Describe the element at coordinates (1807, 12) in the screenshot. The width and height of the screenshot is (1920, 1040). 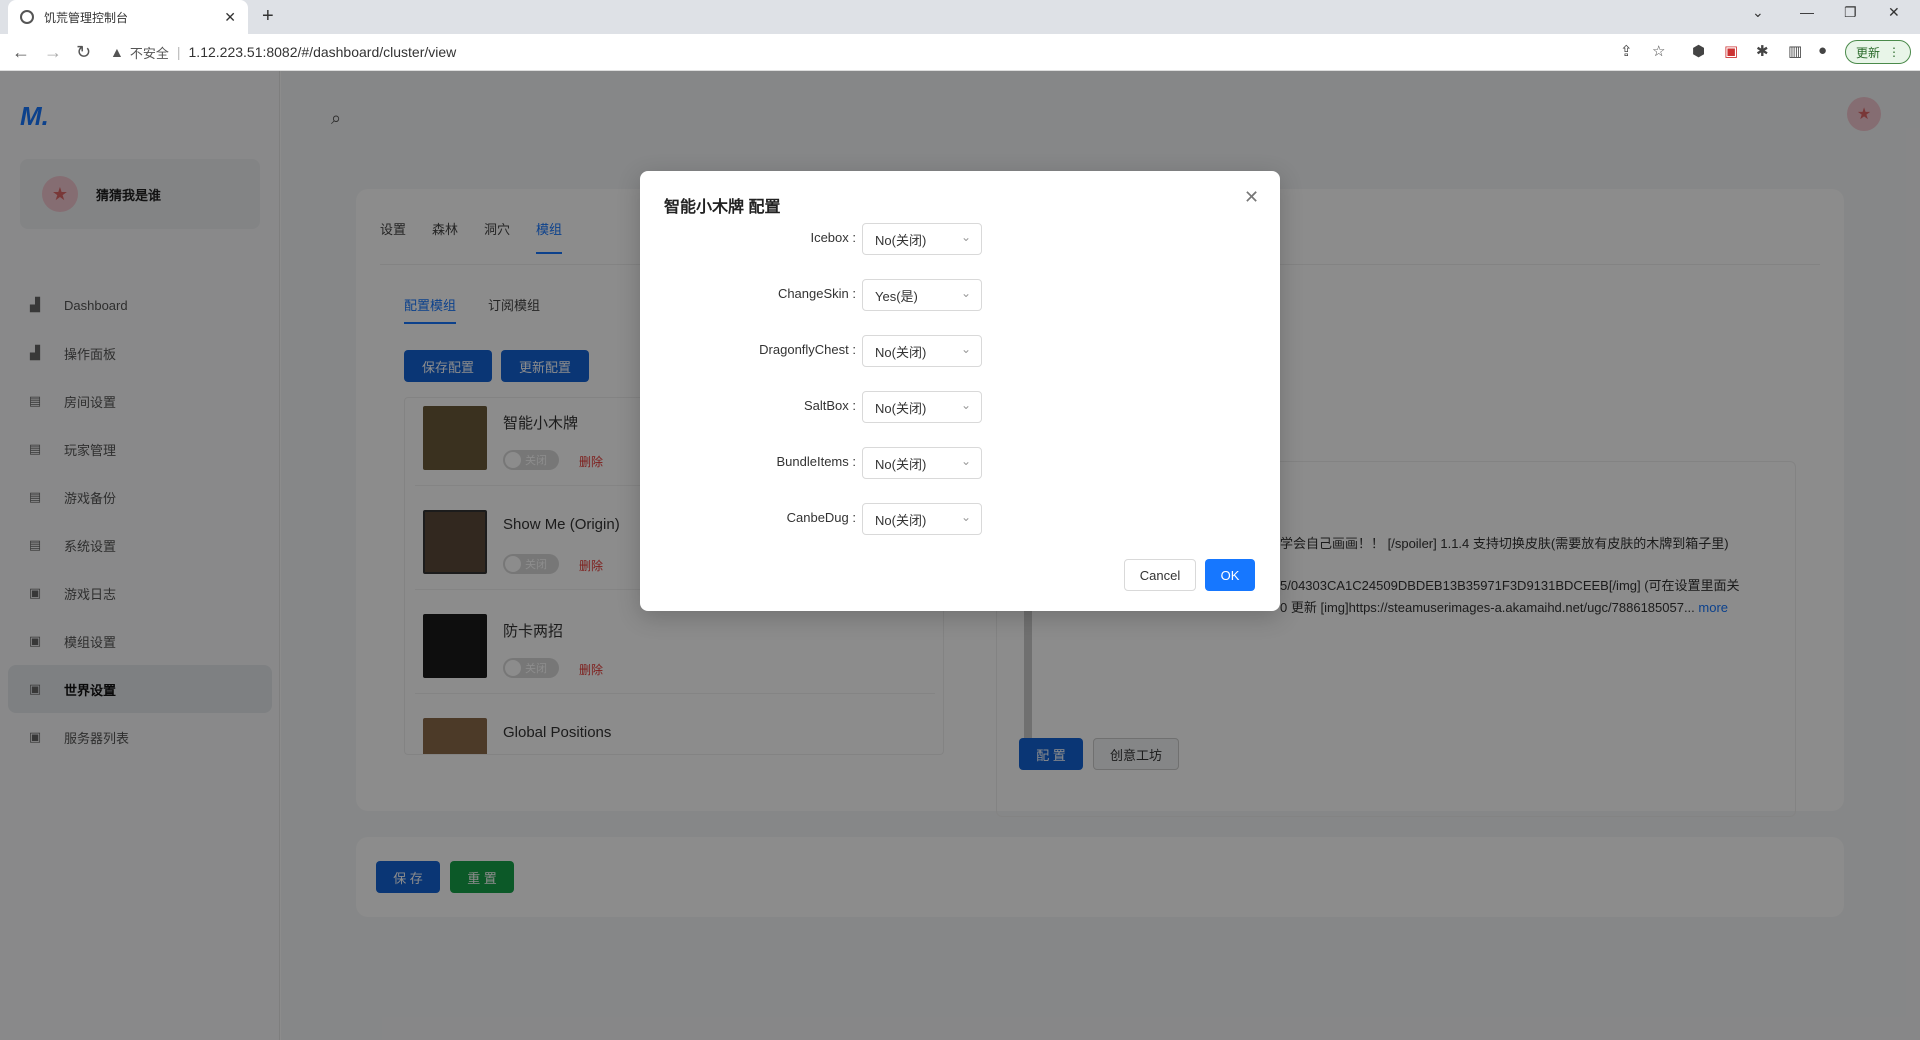
I see `minimize-icon: —` at that location.